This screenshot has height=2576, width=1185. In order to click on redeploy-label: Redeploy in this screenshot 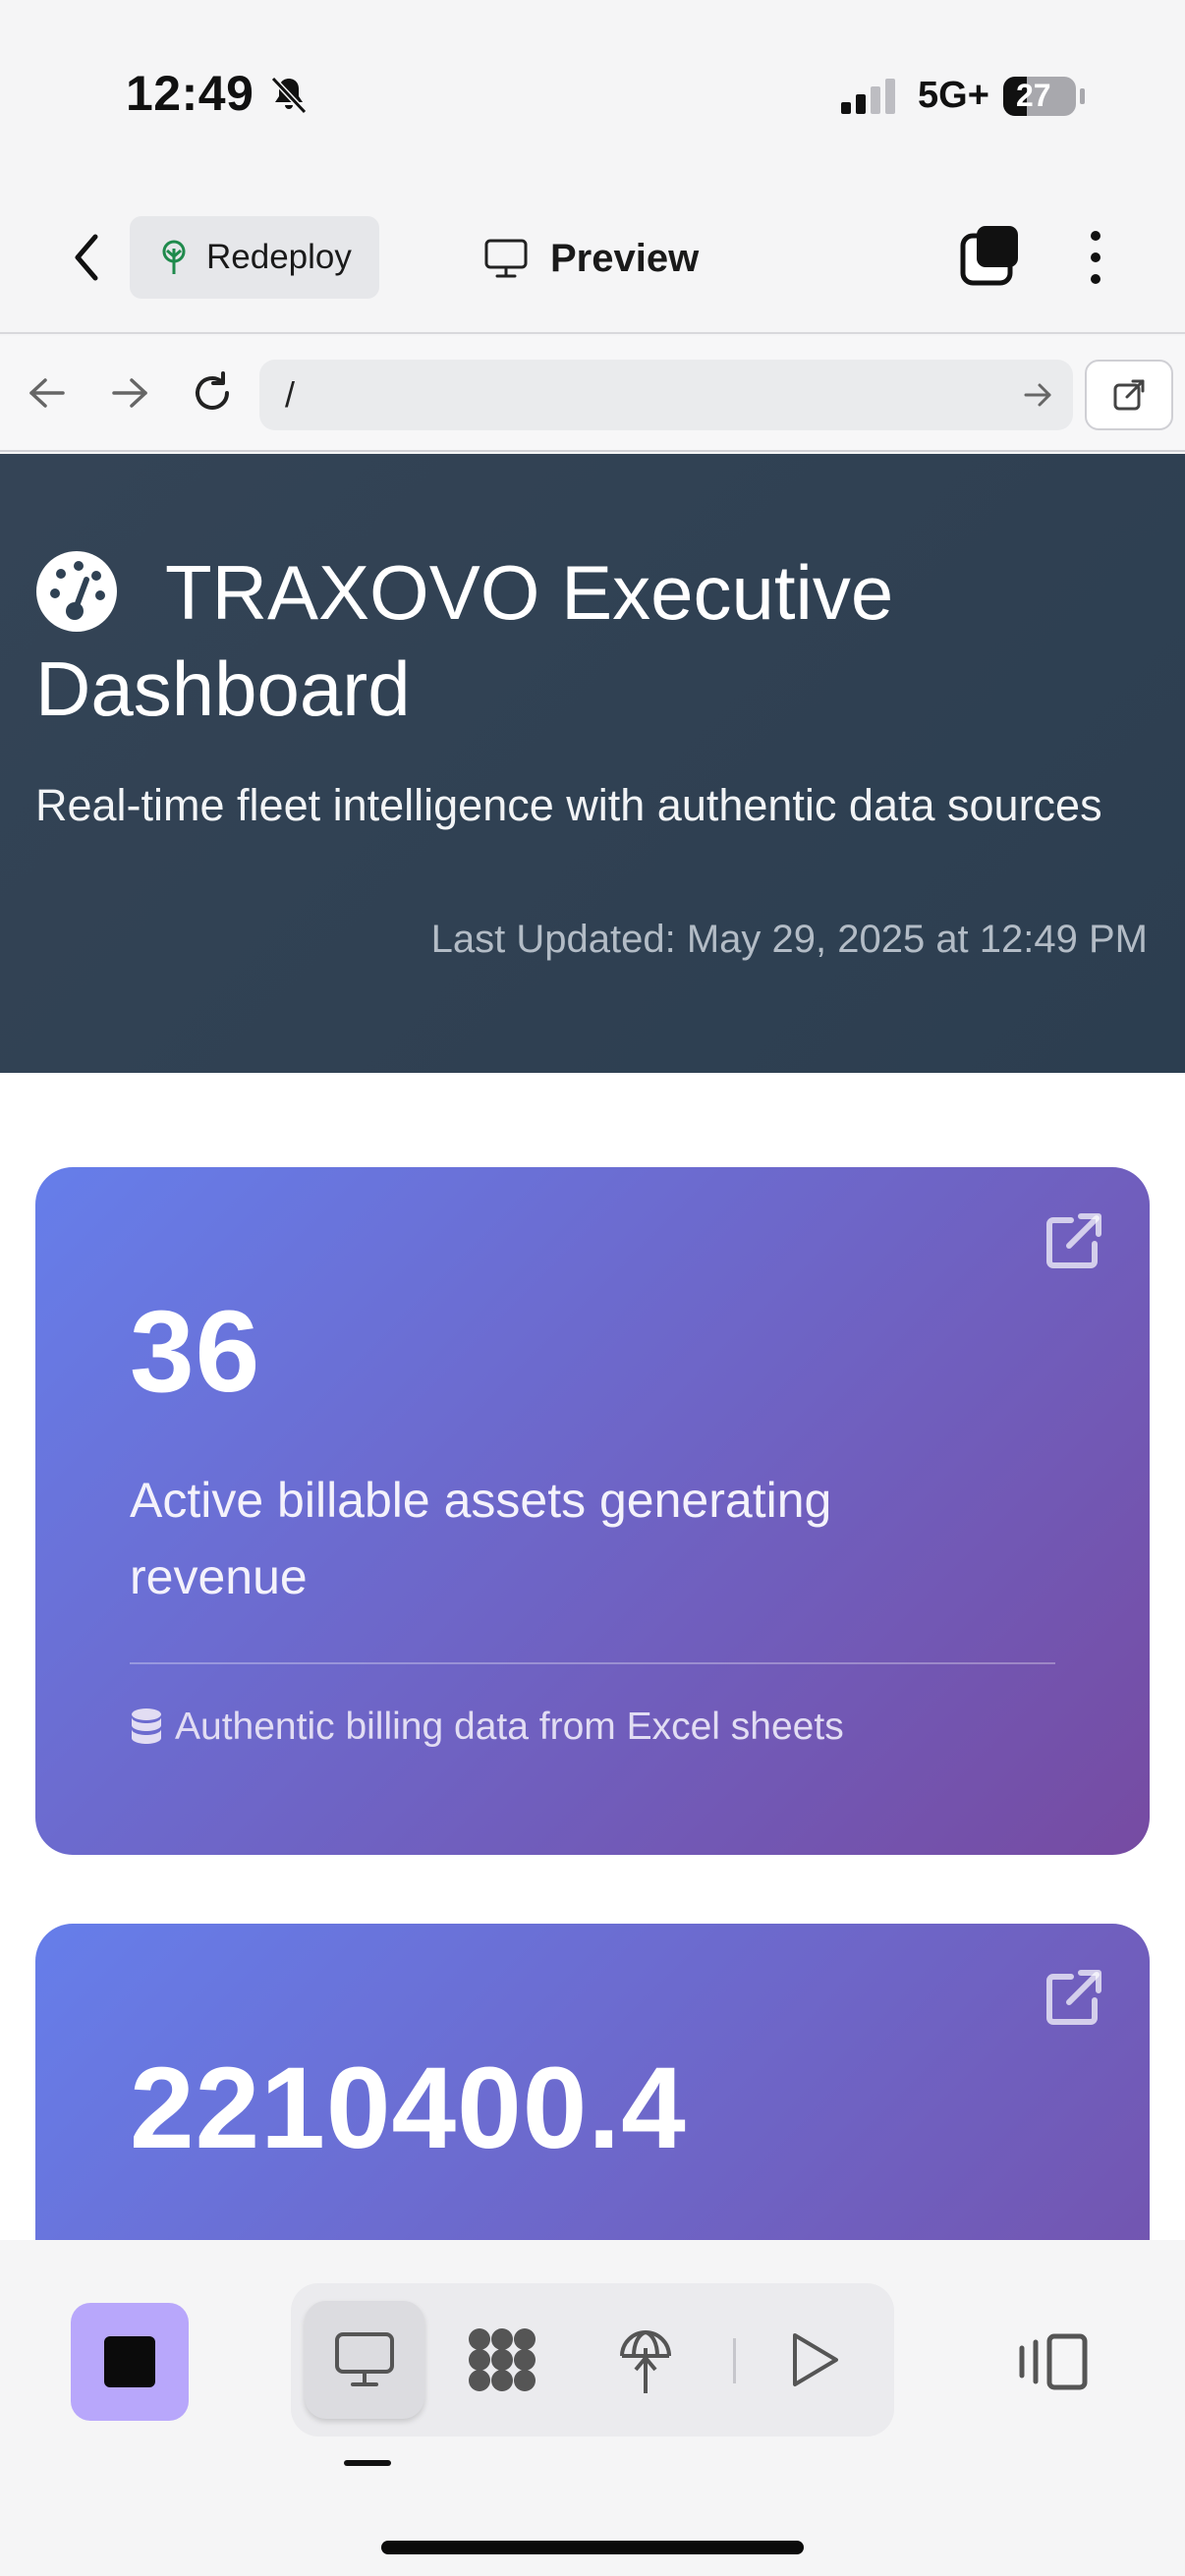, I will do `click(279, 257)`.